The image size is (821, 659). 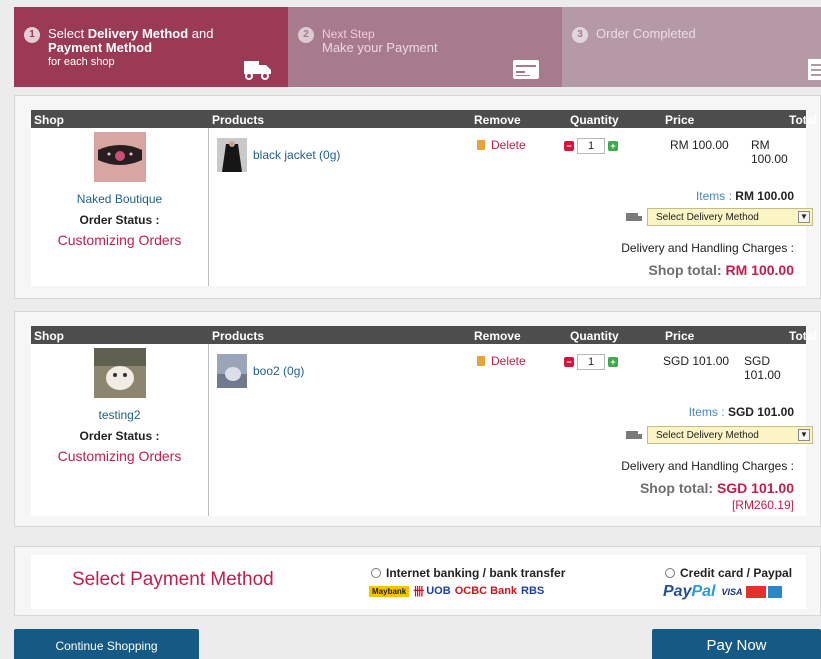 What do you see at coordinates (762, 368) in the screenshot?
I see `total-value: SGD 101.00` at bounding box center [762, 368].